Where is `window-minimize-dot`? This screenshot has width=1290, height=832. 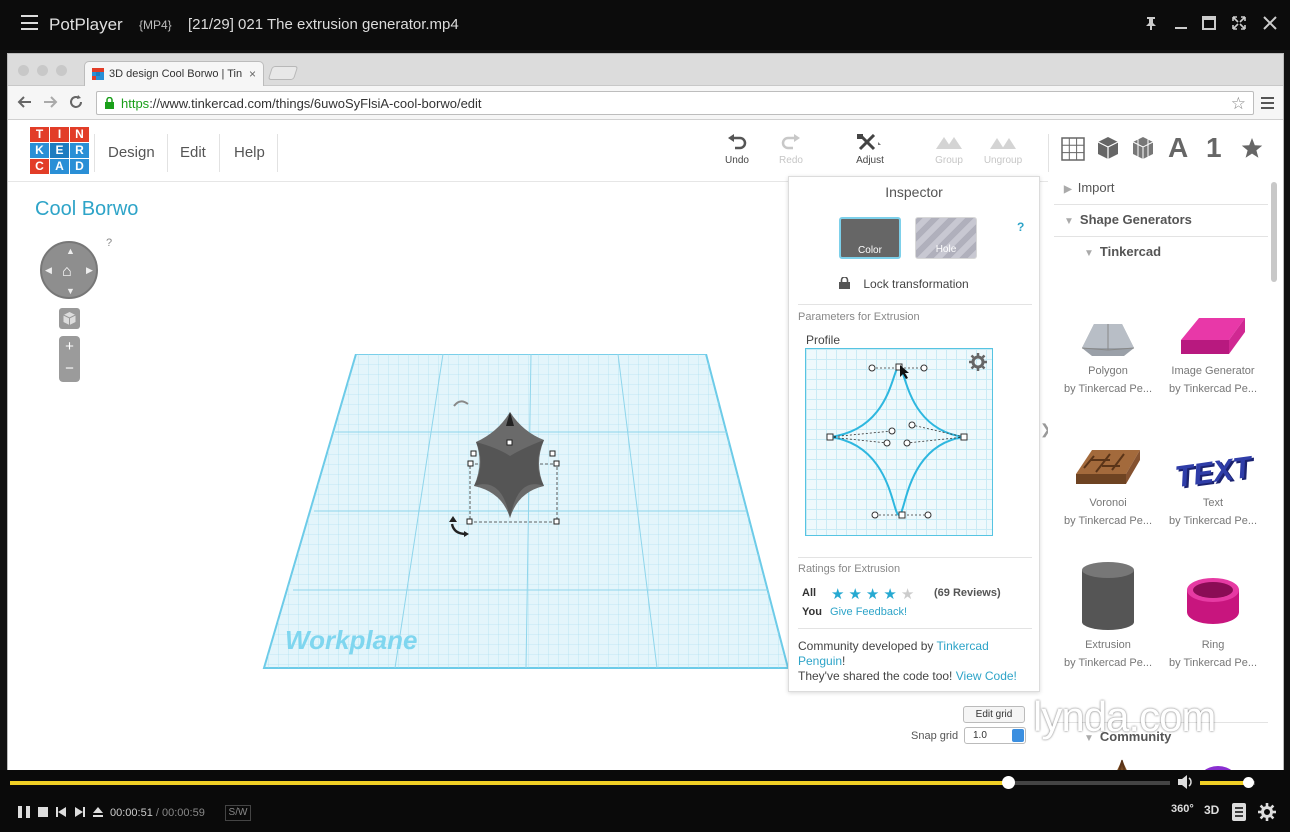
window-minimize-dot is located at coordinates (42, 70).